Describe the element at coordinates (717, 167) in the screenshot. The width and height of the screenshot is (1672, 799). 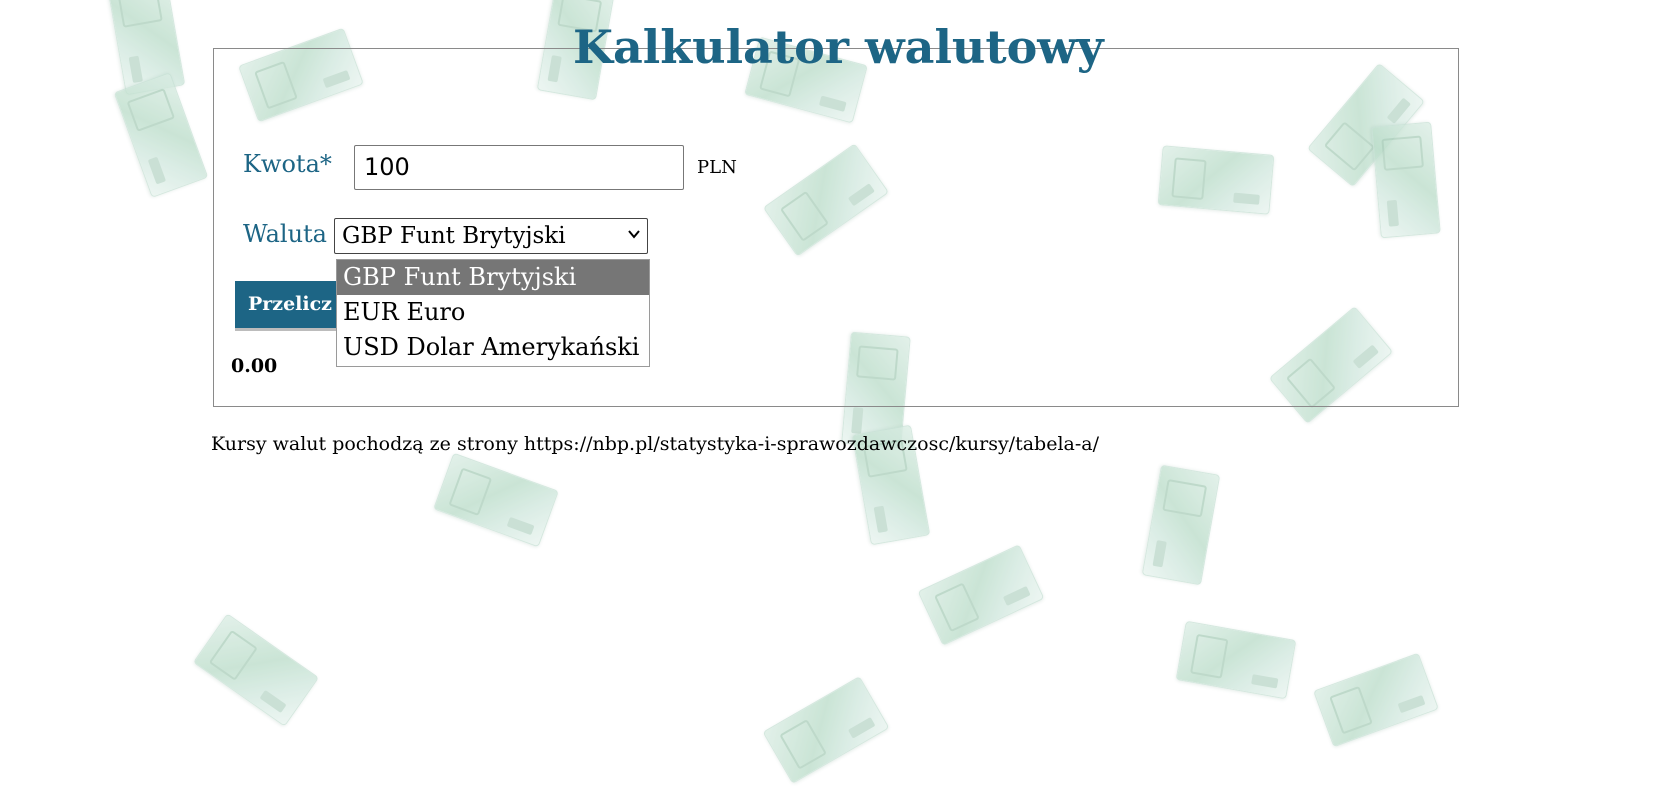
I see `amount-unit: PLN` at that location.